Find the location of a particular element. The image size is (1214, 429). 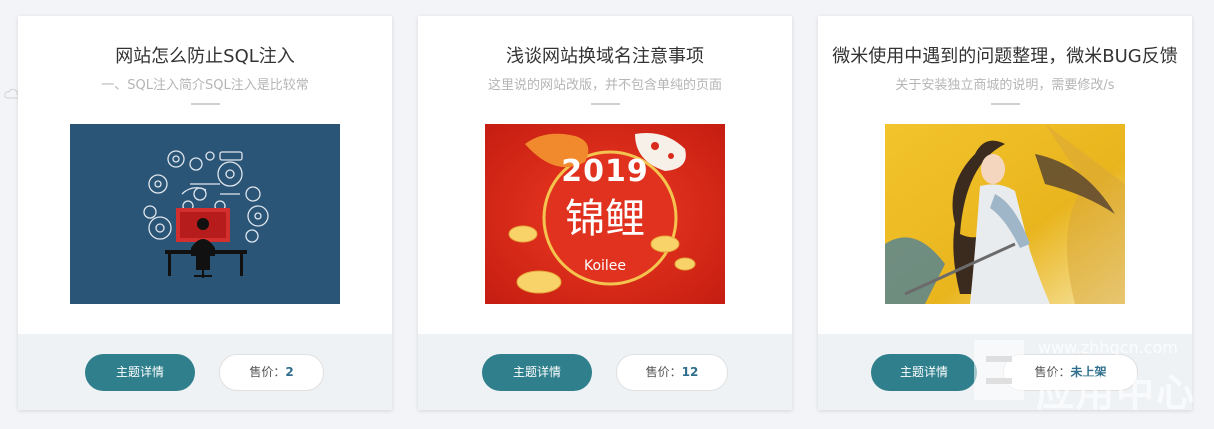

card-description: 这里说的网站改版，并不包含单纯的页面 is located at coordinates (604, 85).